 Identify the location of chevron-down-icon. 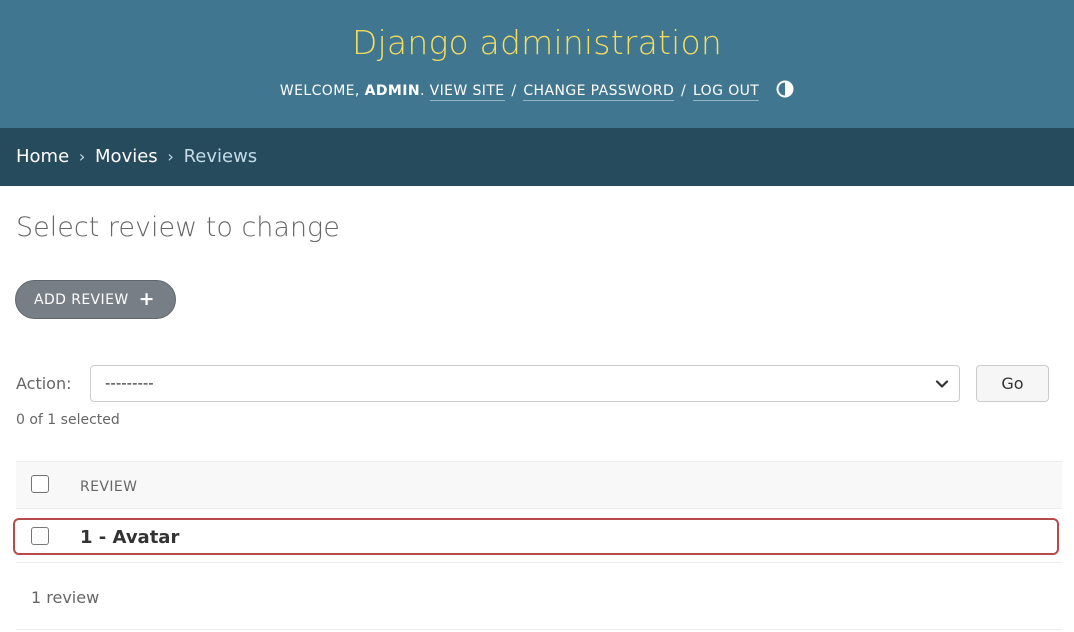
(942, 384).